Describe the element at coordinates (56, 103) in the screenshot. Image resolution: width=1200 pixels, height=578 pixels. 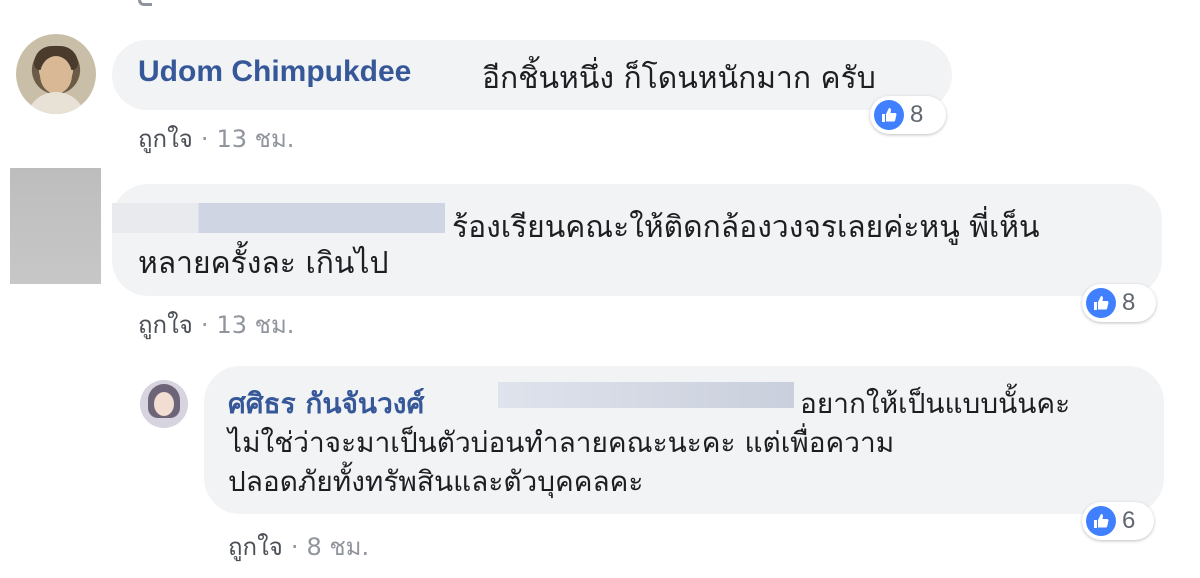
I see `avatar-shirt` at that location.